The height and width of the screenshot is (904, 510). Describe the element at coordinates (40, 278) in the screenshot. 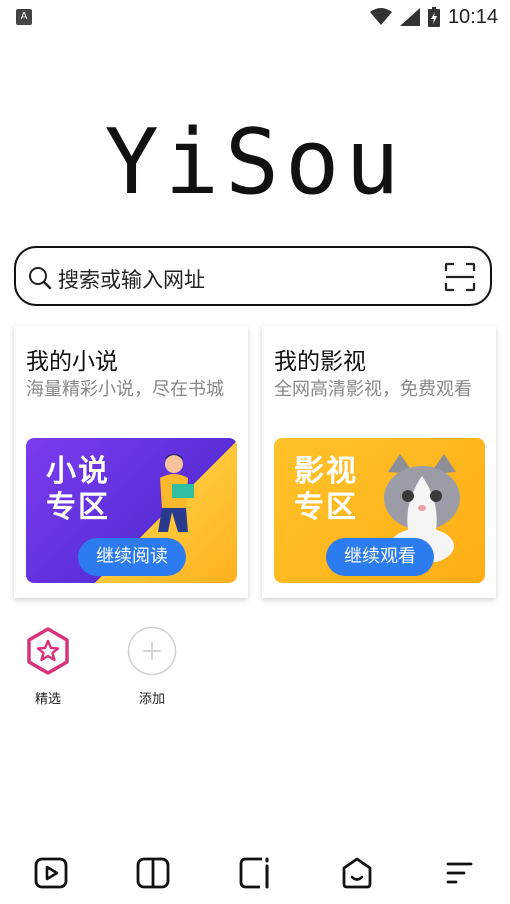

I see `search-icon` at that location.